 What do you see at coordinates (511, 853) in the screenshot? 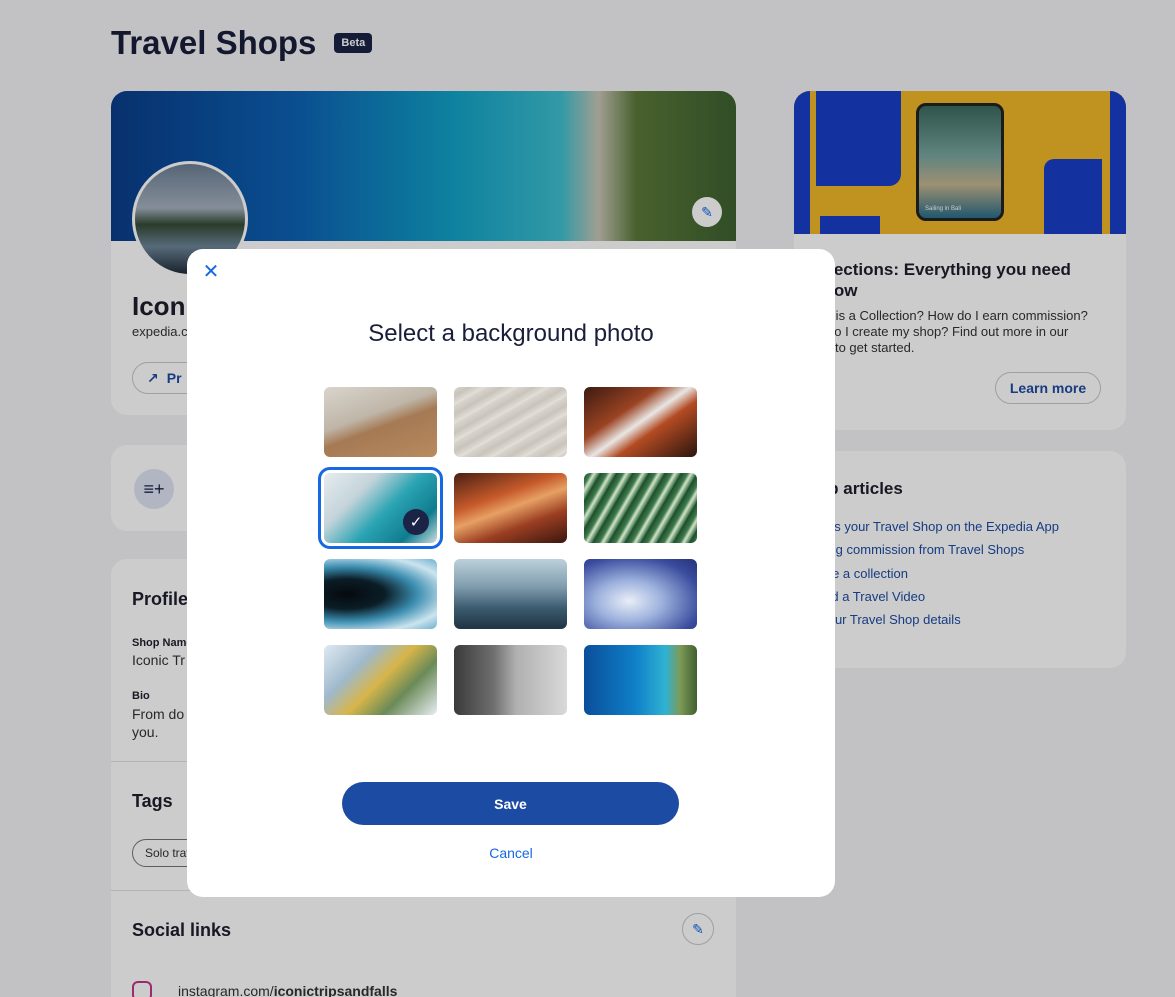
I see `cancel-button: Cancel` at bounding box center [511, 853].